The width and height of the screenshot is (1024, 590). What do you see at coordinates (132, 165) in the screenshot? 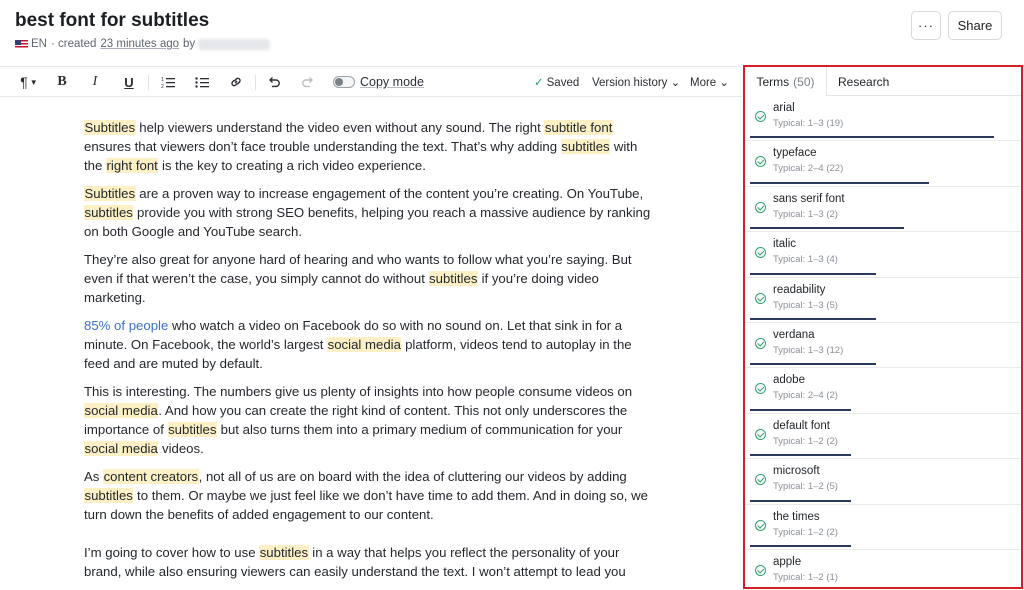
I see `highlighted-term: right font` at bounding box center [132, 165].